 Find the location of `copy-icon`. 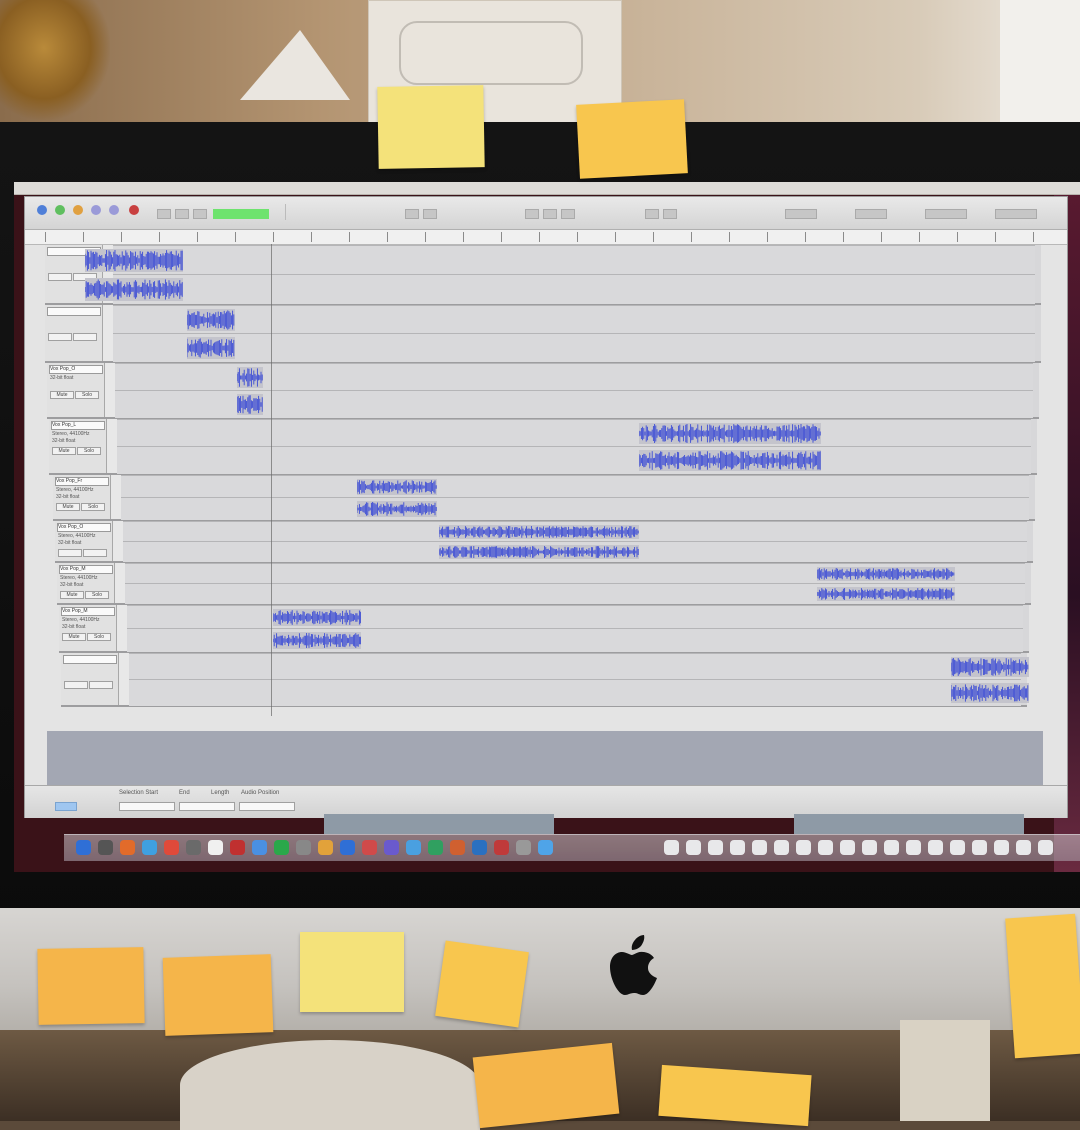

copy-icon is located at coordinates (550, 214).